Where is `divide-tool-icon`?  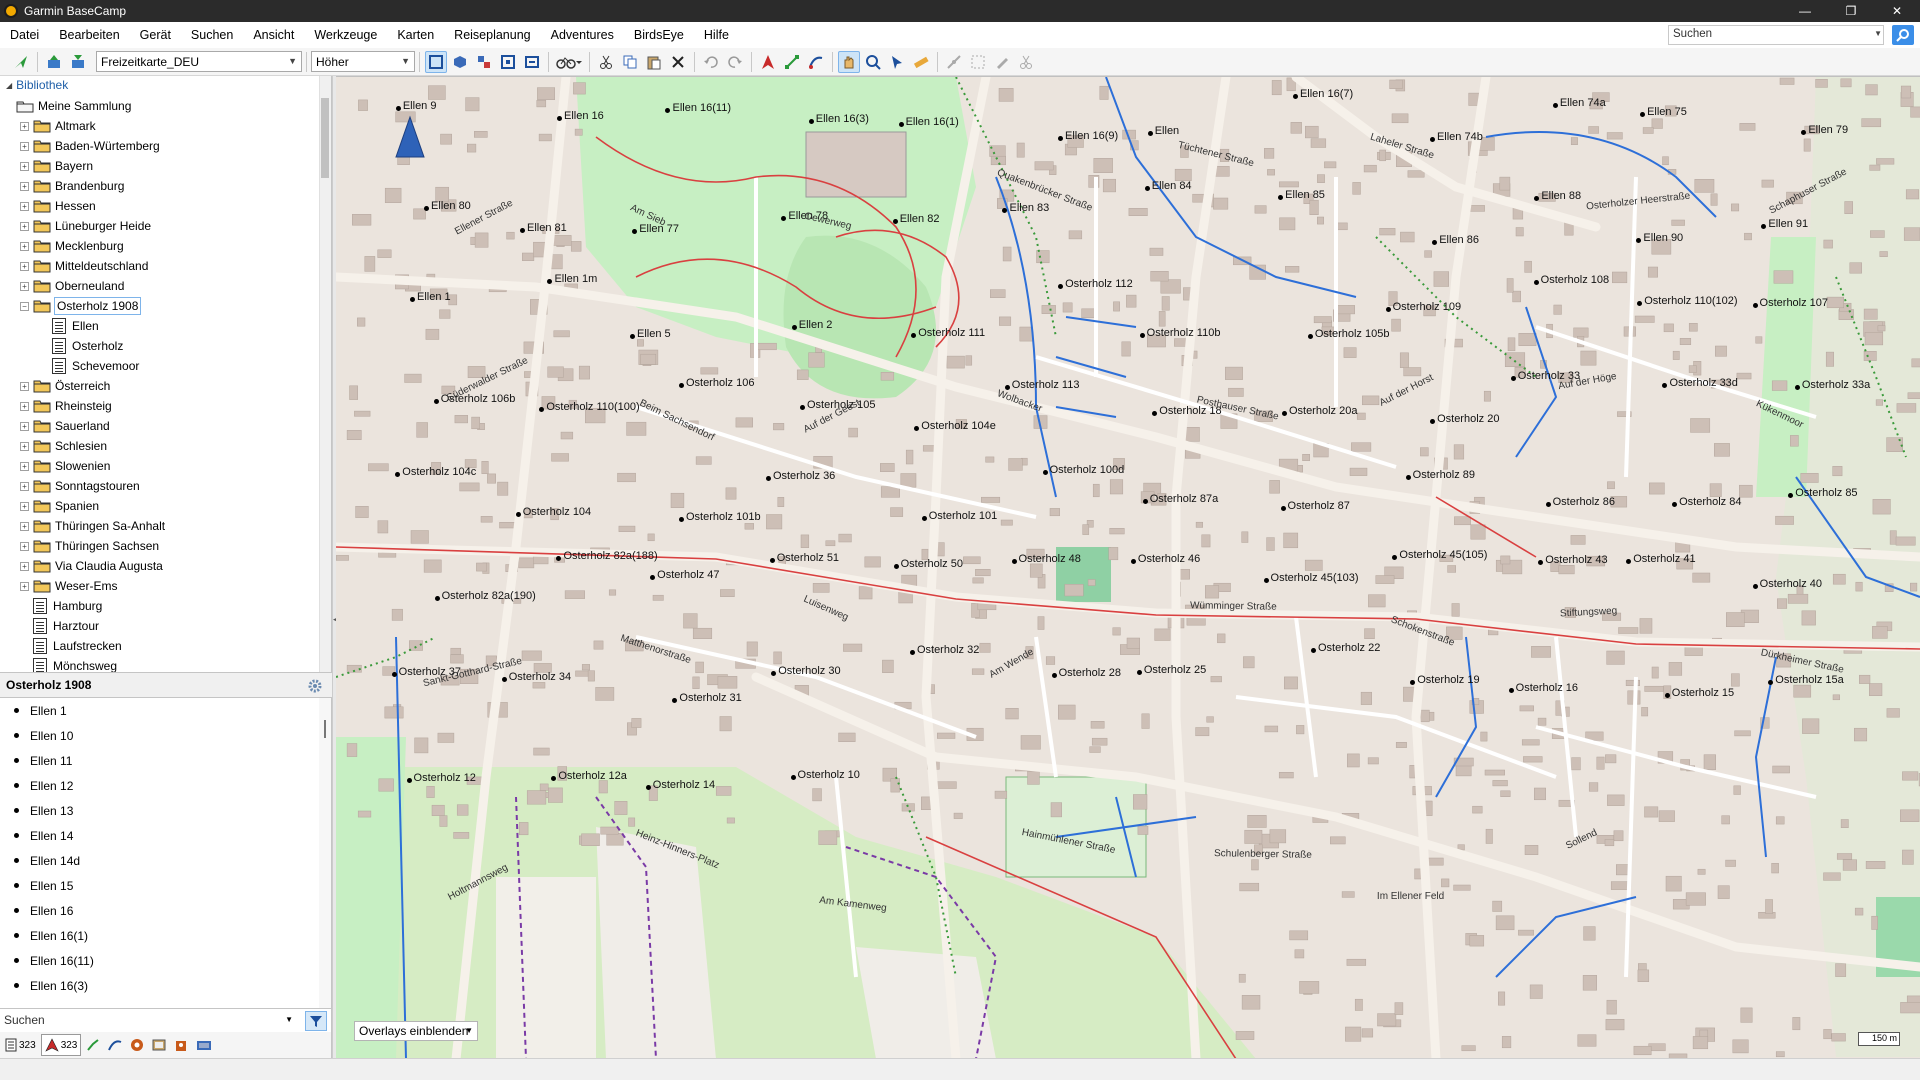
divide-tool-icon is located at coordinates (1026, 62).